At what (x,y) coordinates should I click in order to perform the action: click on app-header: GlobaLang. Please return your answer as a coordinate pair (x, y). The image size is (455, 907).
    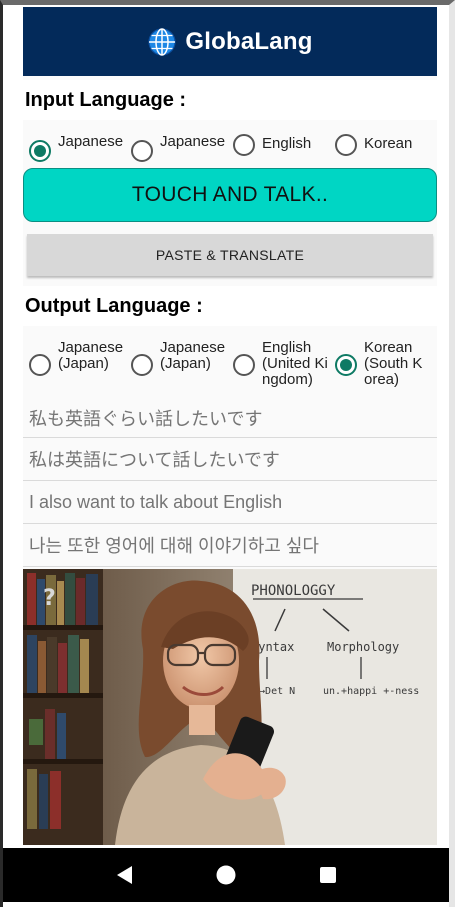
    Looking at the image, I should click on (230, 41).